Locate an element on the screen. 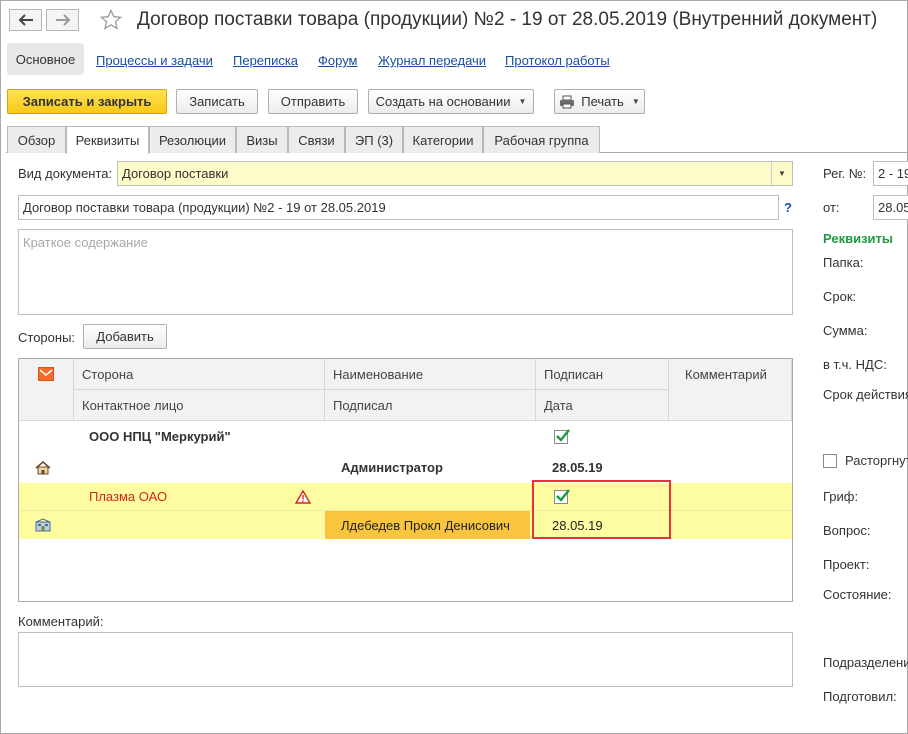 The width and height of the screenshot is (908, 734). checkbox is located at coordinates (562, 436).